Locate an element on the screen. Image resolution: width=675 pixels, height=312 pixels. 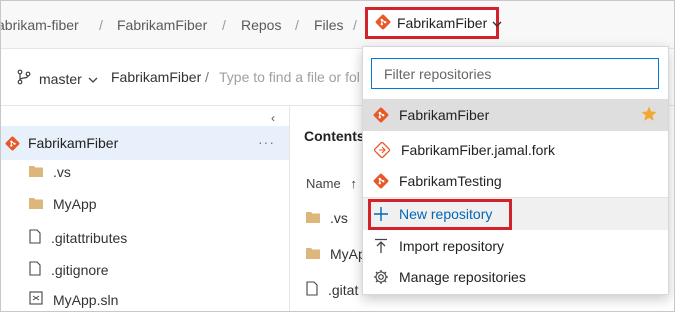
repo-selector-label: FabrikamFiber is located at coordinates (442, 23).